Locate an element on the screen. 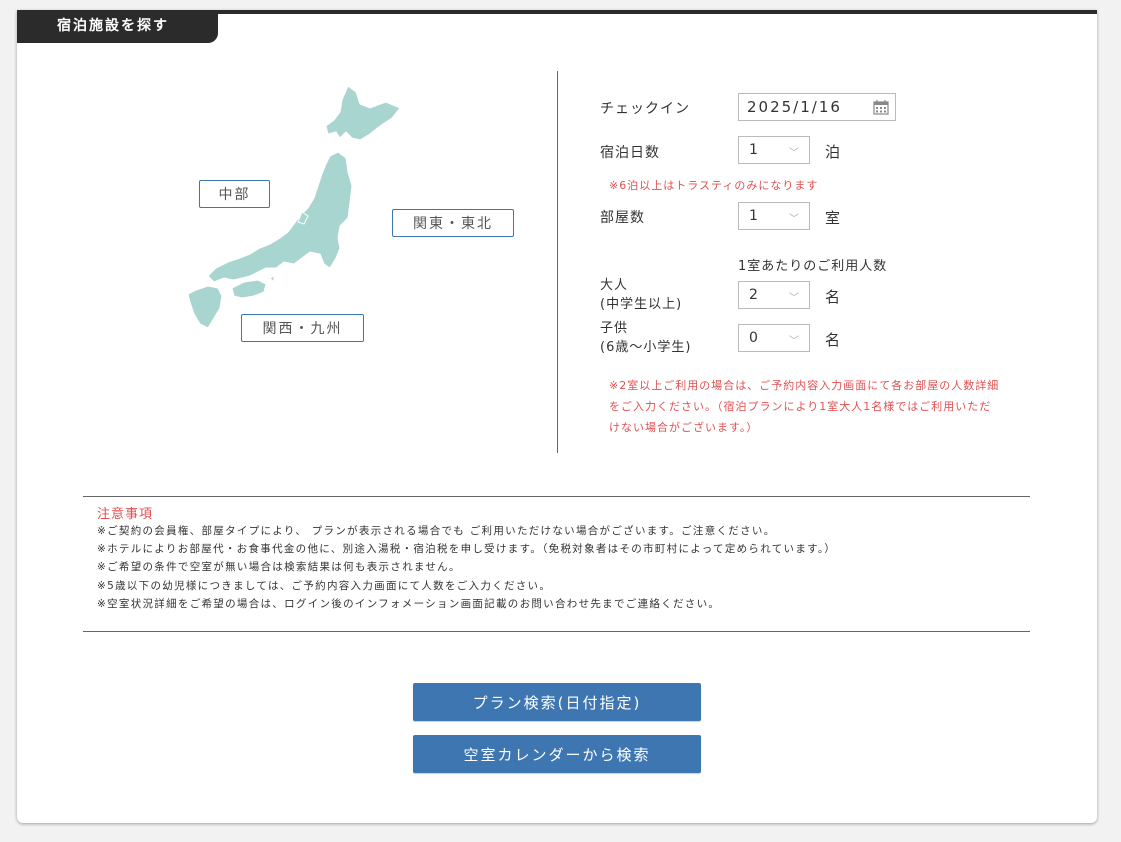  notices-top-rule is located at coordinates (556, 496).